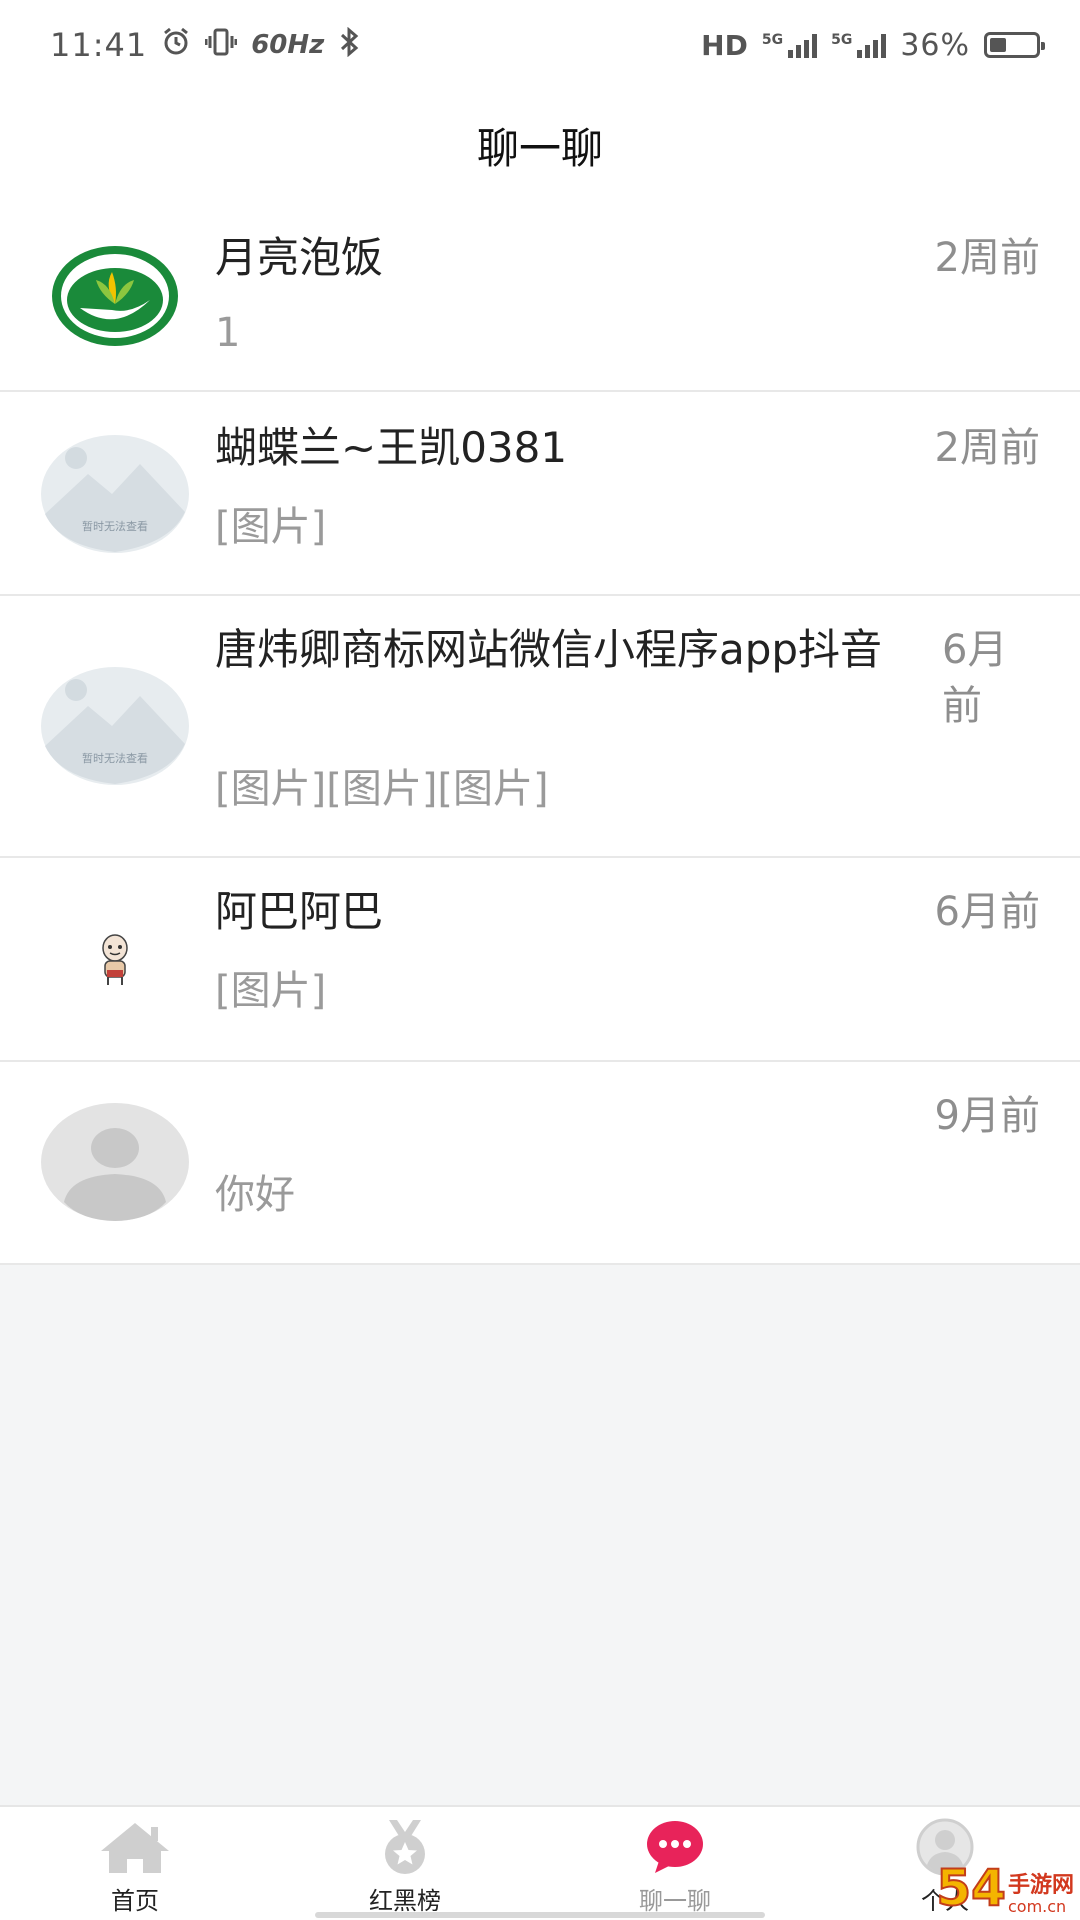  Describe the element at coordinates (405, 1901) in the screenshot. I see `tab-label: 红黑榜` at that location.